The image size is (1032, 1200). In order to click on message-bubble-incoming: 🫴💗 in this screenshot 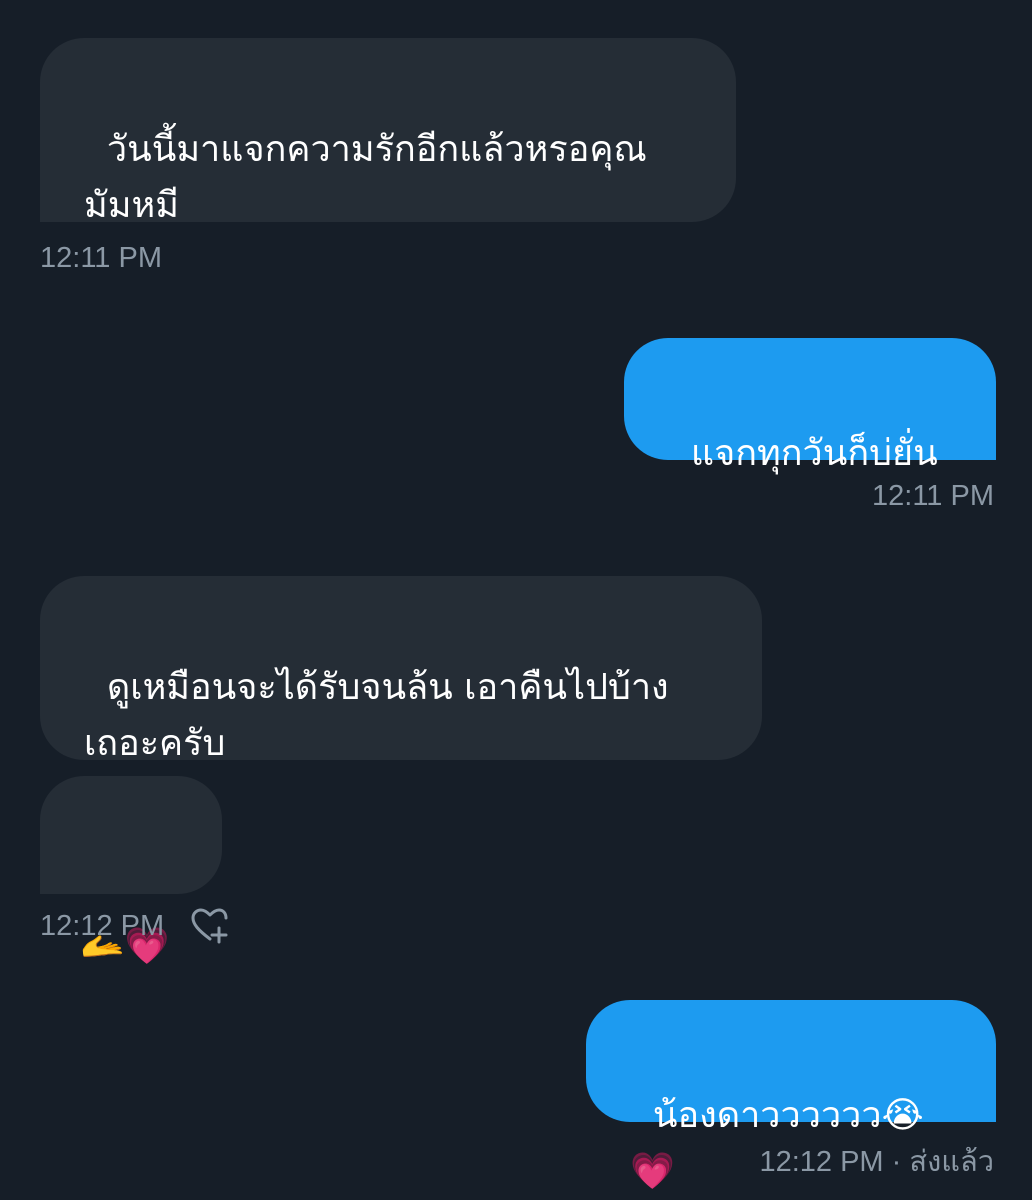, I will do `click(131, 871)`.